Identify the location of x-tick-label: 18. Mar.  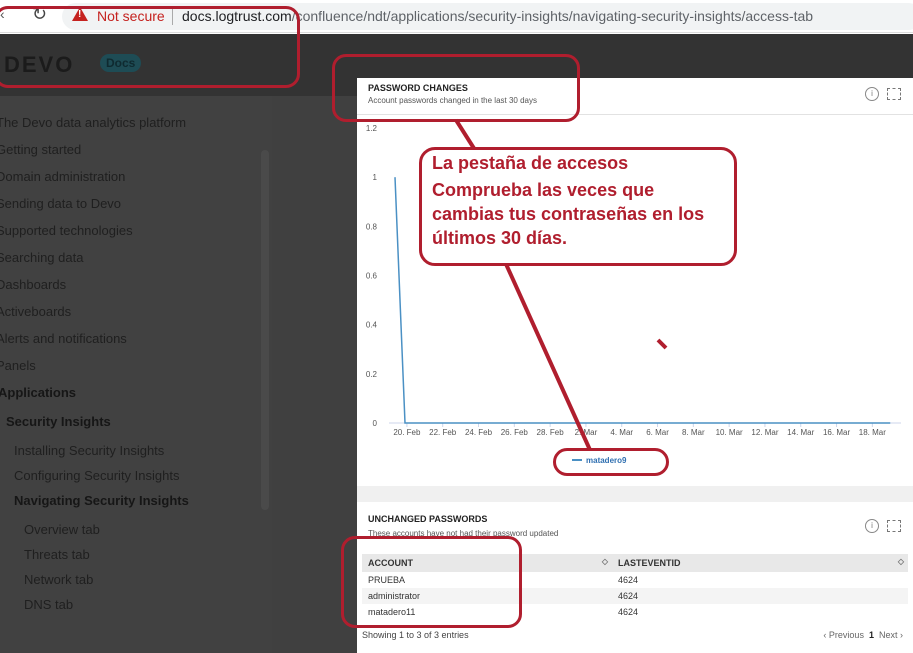
(872, 432).